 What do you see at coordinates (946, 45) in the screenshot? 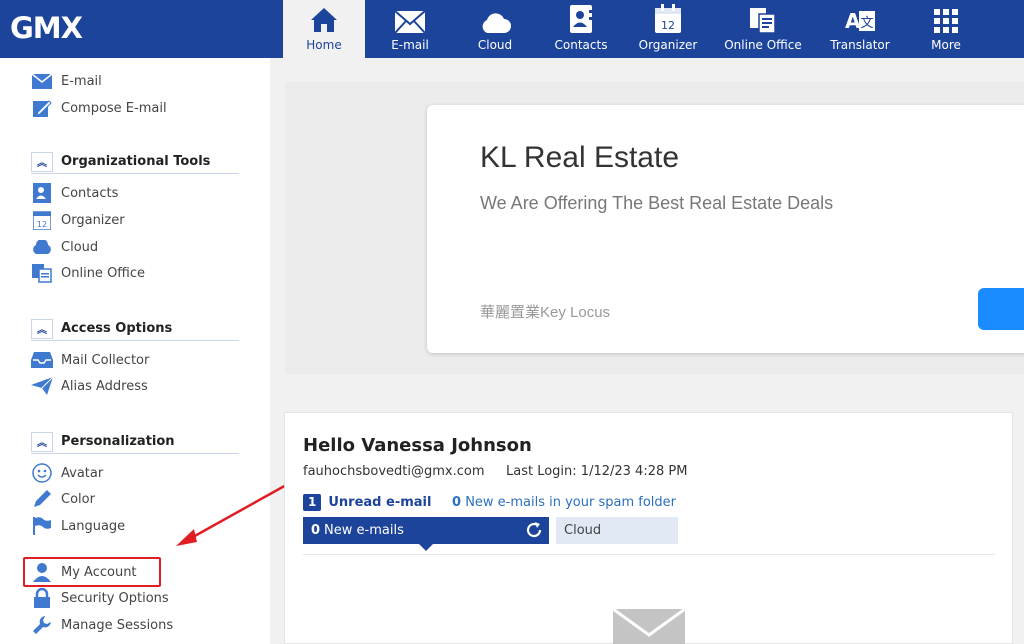
I see `nav-label: More` at bounding box center [946, 45].